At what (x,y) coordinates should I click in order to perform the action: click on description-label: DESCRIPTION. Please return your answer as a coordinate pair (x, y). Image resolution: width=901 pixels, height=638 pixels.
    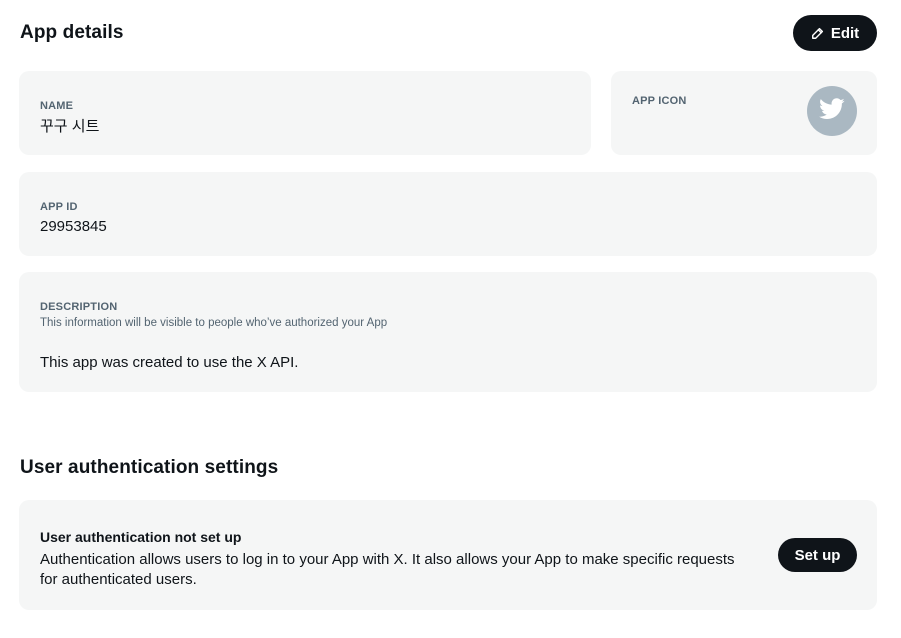
    Looking at the image, I should click on (79, 307).